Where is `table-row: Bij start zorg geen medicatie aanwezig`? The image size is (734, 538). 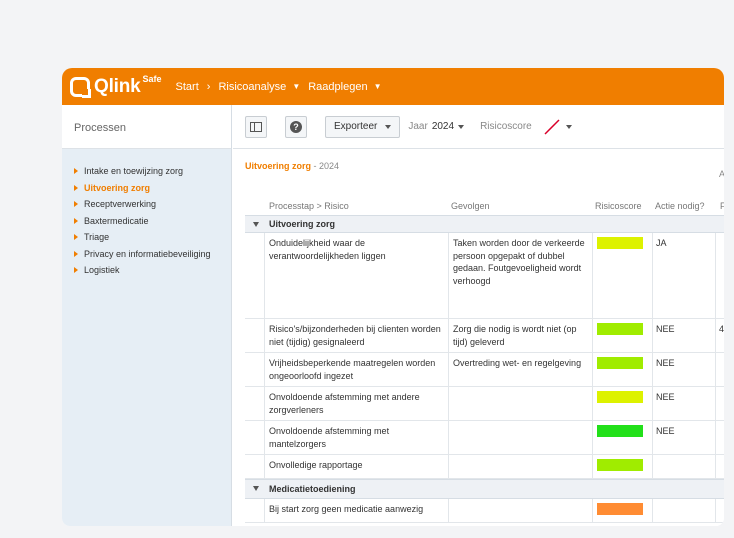
table-row: Bij start zorg geen medicatie aanwezig is located at coordinates (484, 511).